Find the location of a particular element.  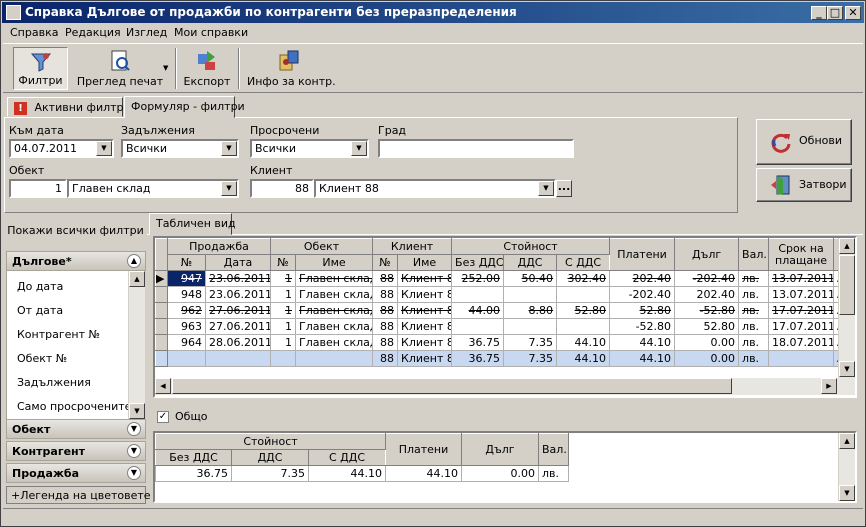

cell-vat is located at coordinates (530, 294).